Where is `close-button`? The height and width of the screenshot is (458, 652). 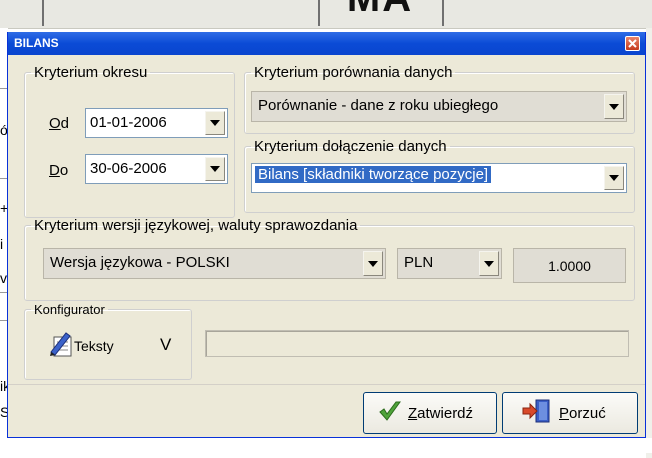 close-button is located at coordinates (632, 43).